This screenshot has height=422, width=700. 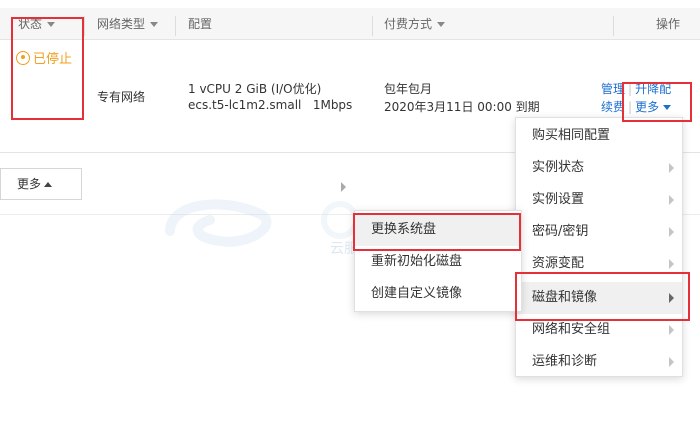 I want to click on menu-item-ops-diagnose: 运维和诊断, so click(x=599, y=362).